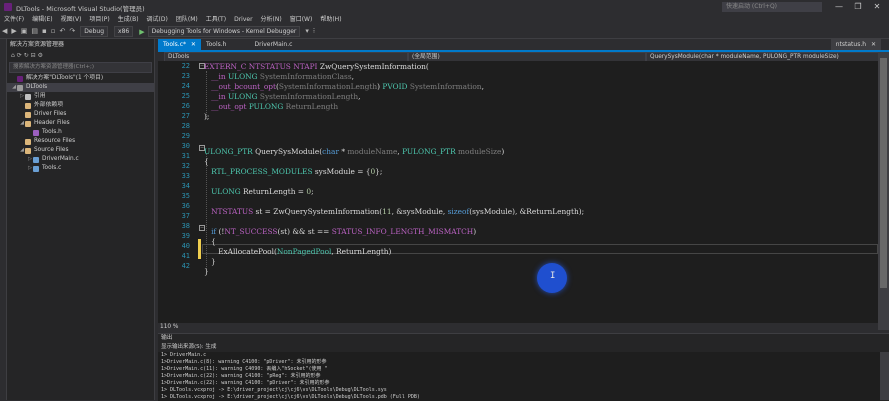 The width and height of the screenshot is (889, 401). I want to click on open-icon: ▤, so click(34, 31).